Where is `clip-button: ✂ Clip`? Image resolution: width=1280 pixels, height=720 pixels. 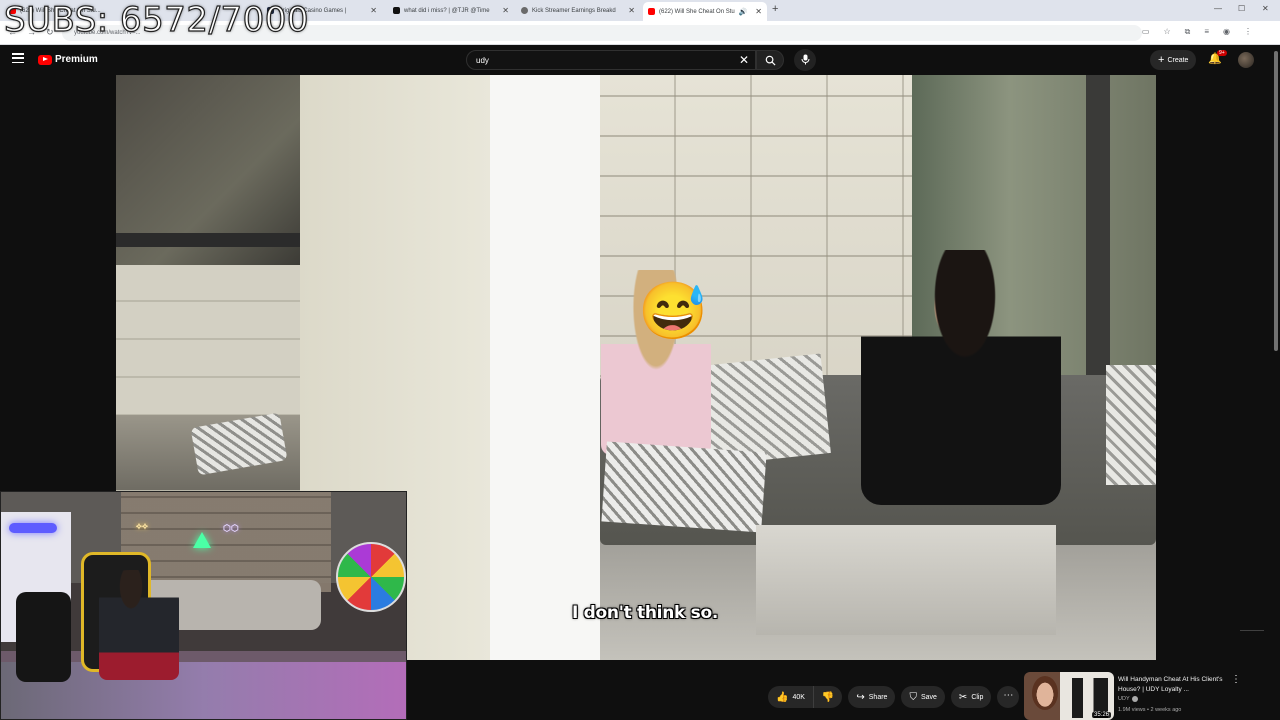 clip-button: ✂ Clip is located at coordinates (971, 697).